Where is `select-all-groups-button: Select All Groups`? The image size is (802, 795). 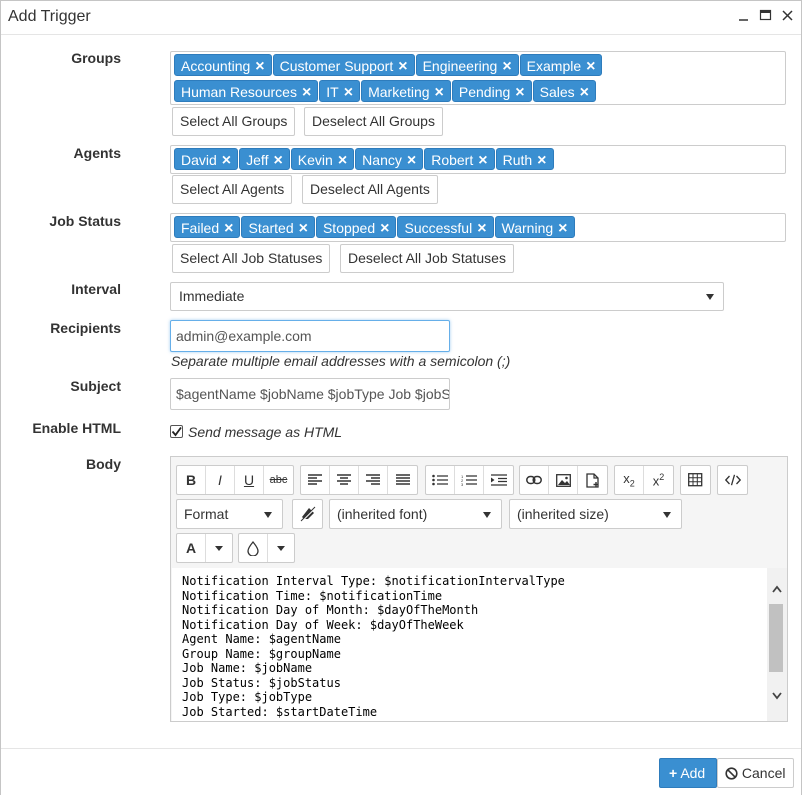
select-all-groups-button: Select All Groups is located at coordinates (234, 121).